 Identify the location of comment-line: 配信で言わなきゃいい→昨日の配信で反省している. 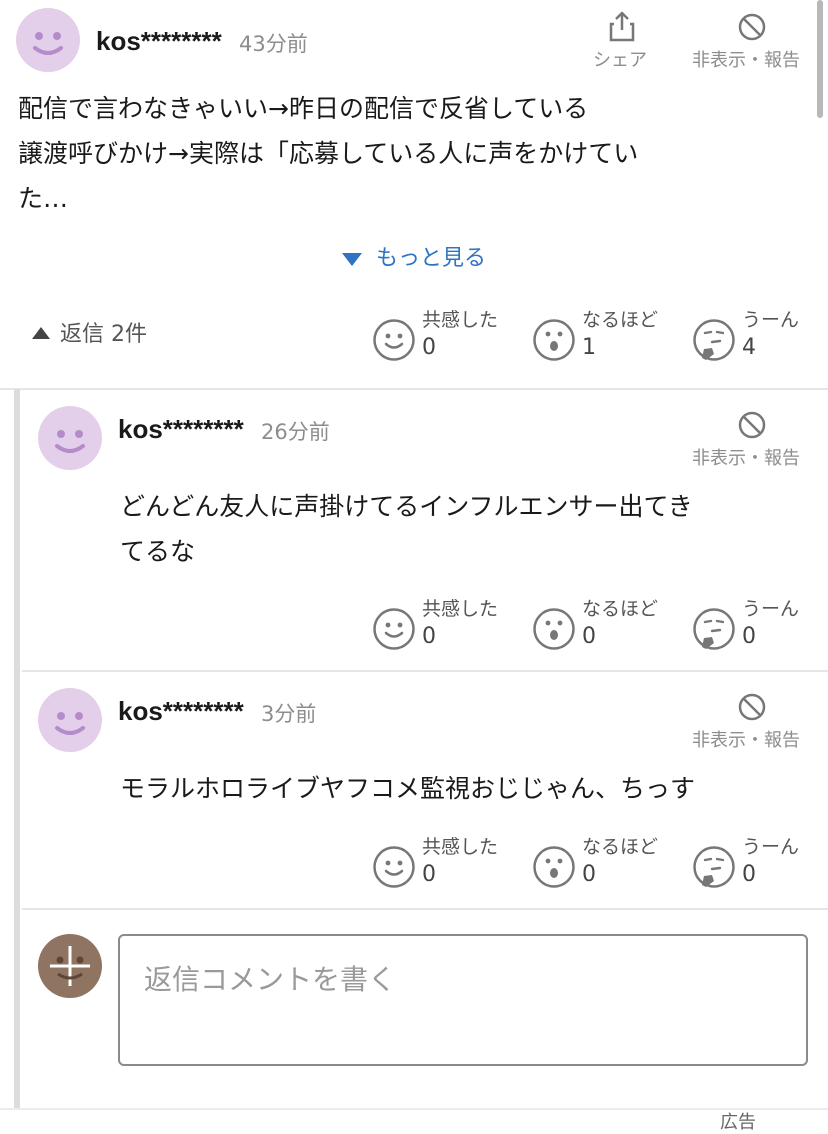
(303, 108).